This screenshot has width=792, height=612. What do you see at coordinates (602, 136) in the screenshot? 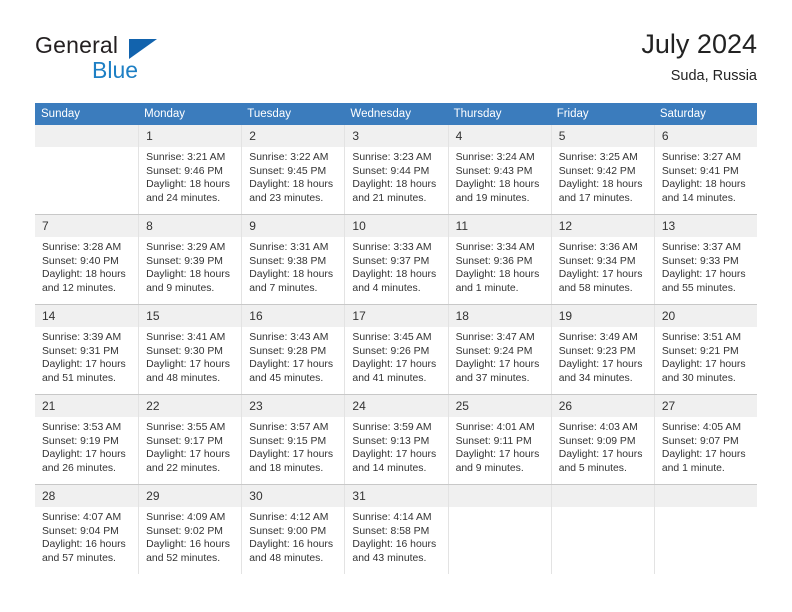
I see `day-number: 5` at bounding box center [602, 136].